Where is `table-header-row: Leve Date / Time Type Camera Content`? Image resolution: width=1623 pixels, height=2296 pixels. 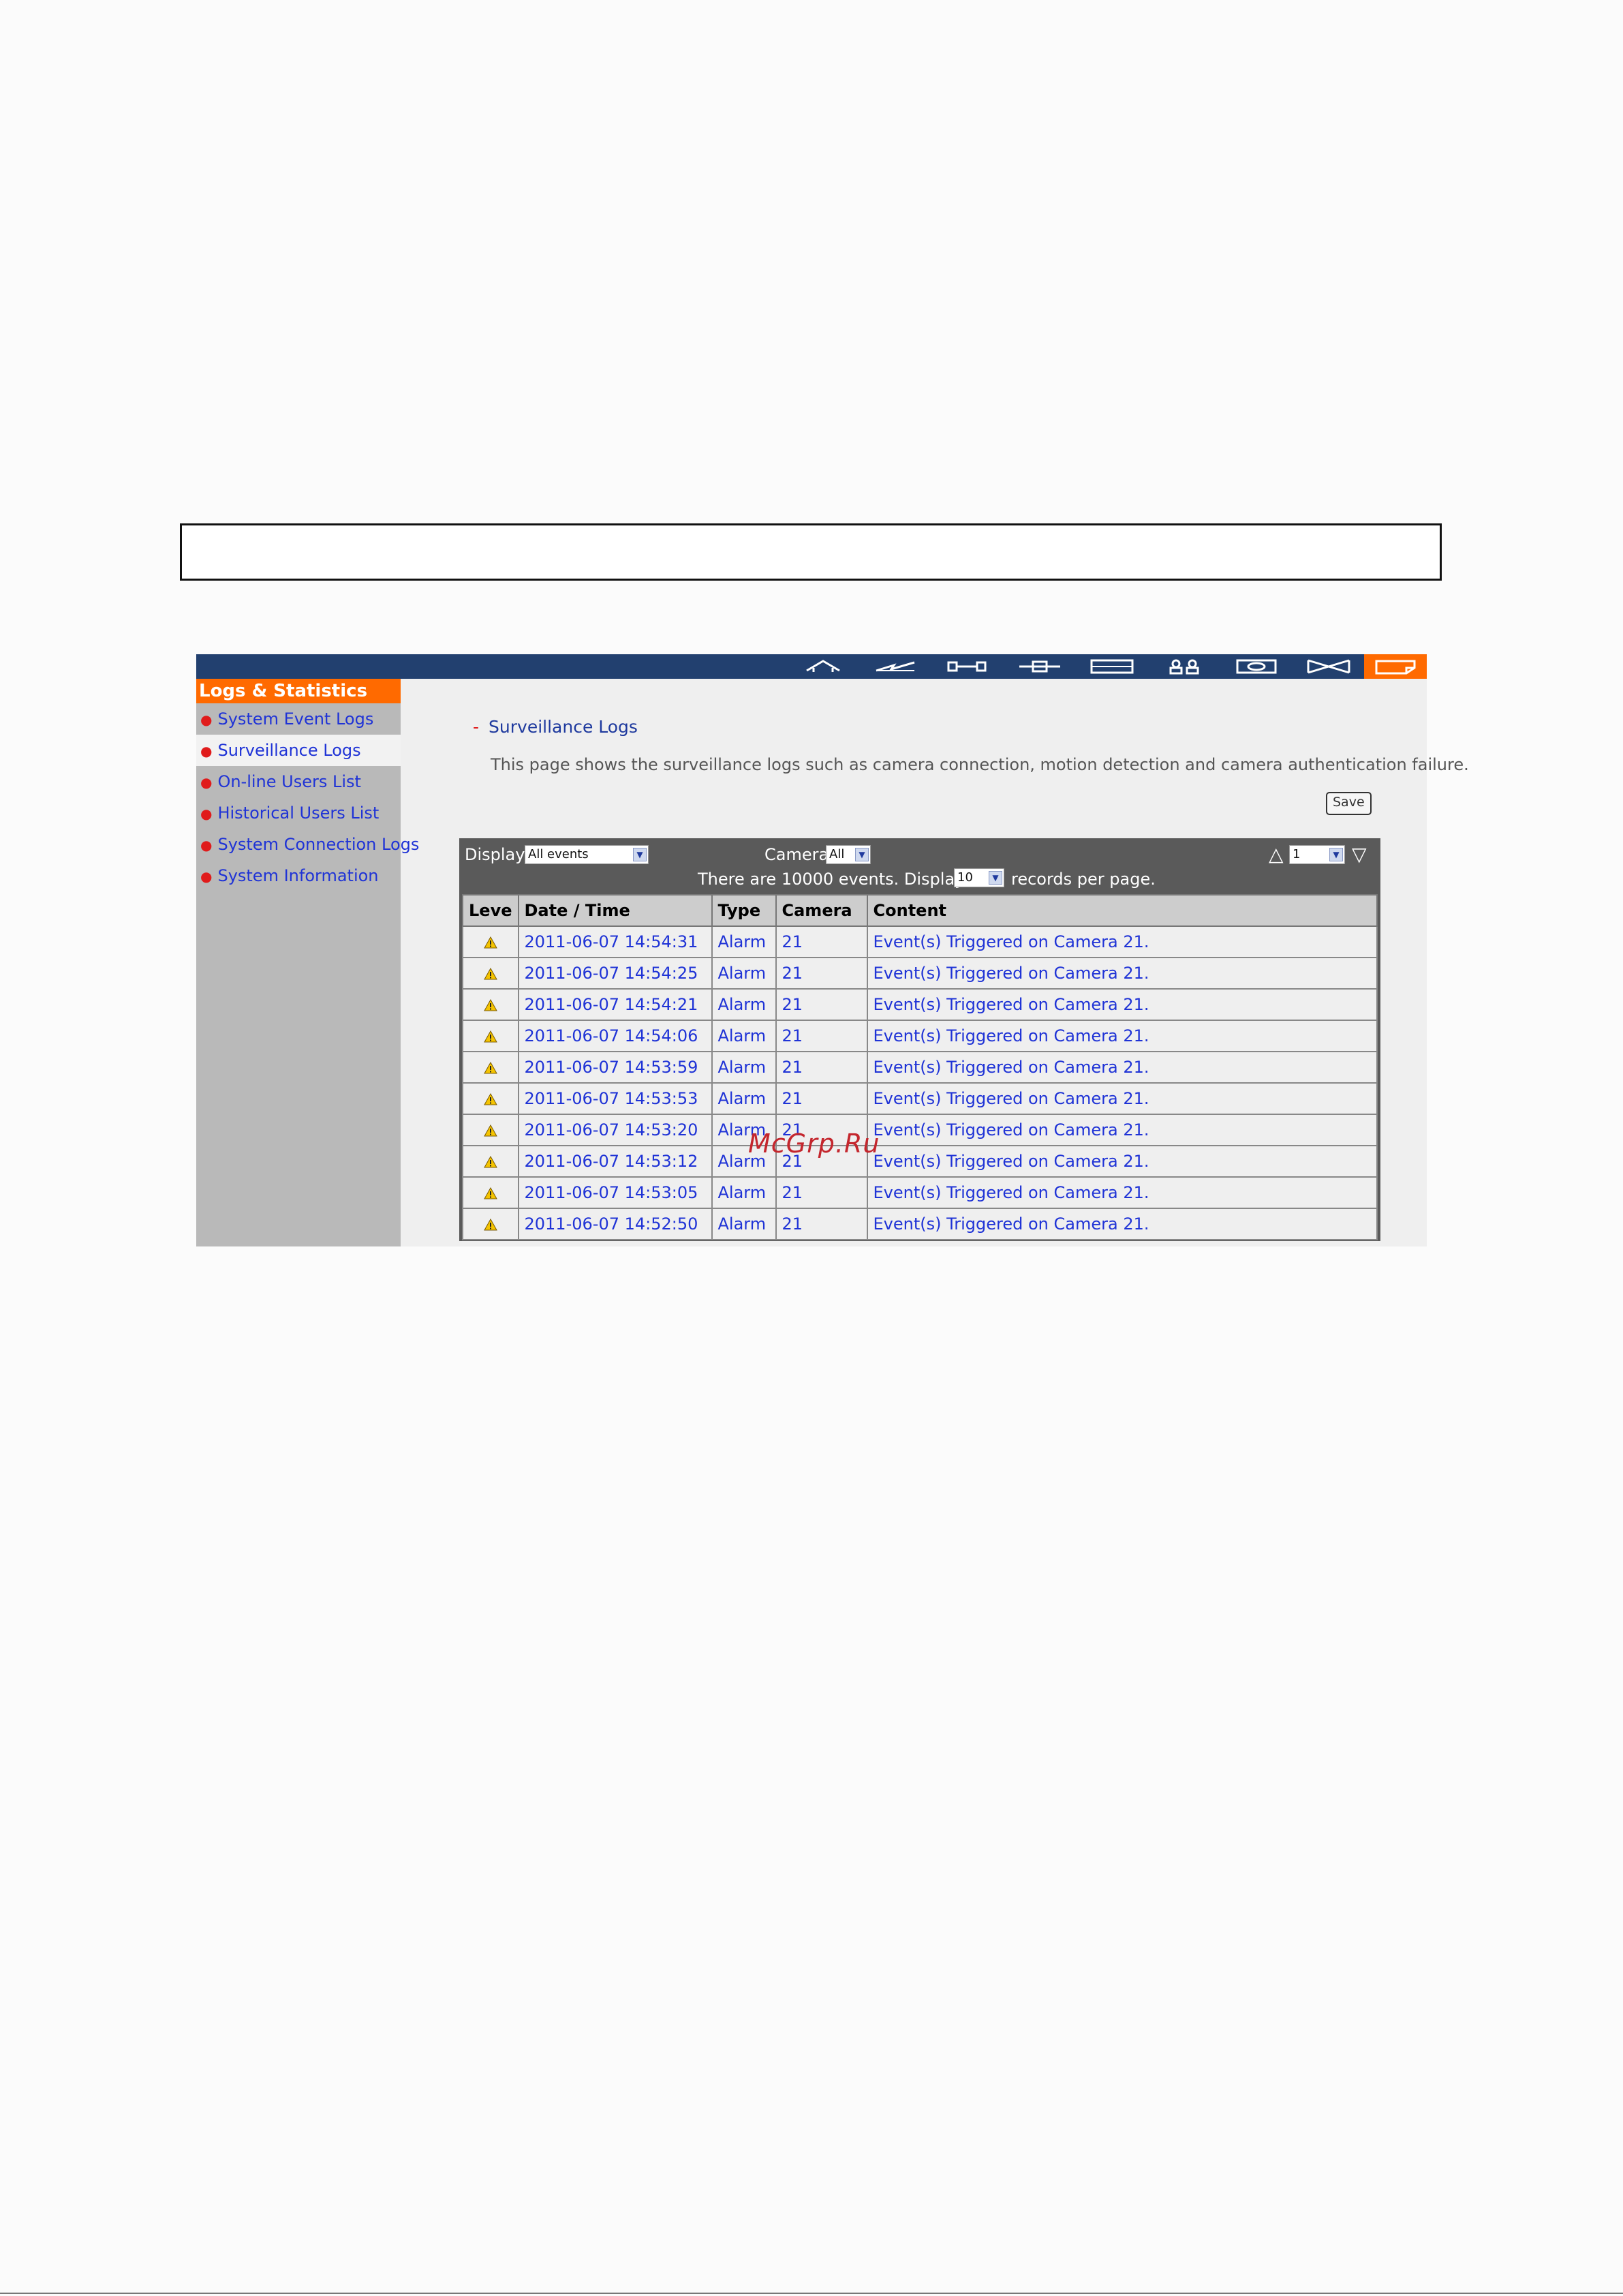
table-header-row: Leve Date / Time Type Camera Content is located at coordinates (920, 911).